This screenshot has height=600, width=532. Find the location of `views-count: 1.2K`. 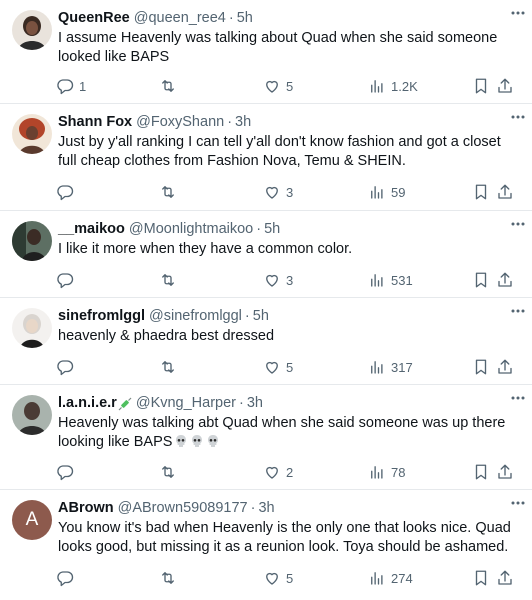

views-count: 1.2K is located at coordinates (404, 86).